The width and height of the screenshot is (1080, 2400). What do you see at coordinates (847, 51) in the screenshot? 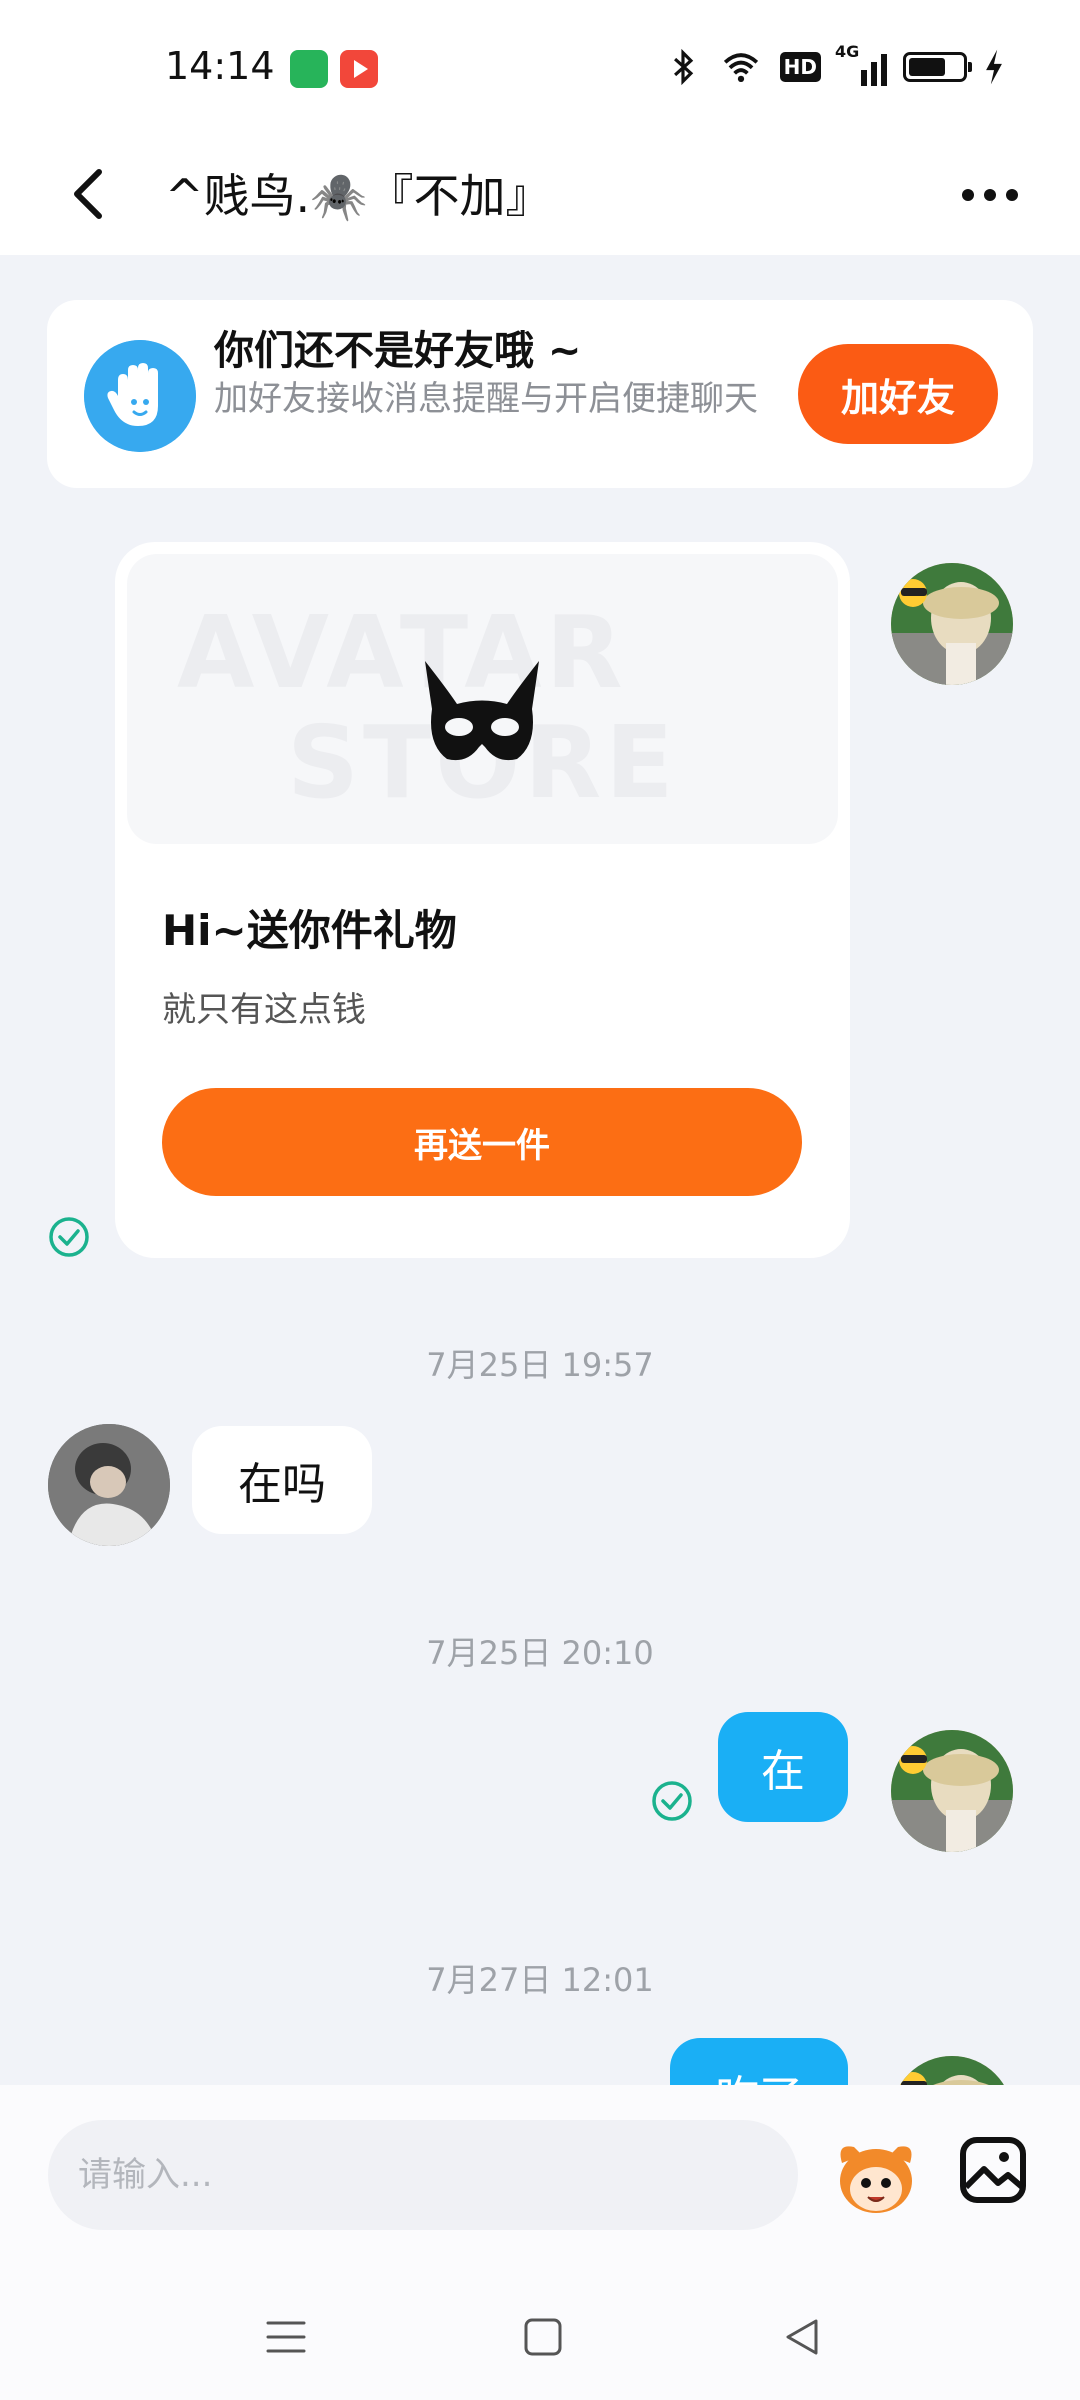
I see `network-type-label: 4G` at bounding box center [847, 51].